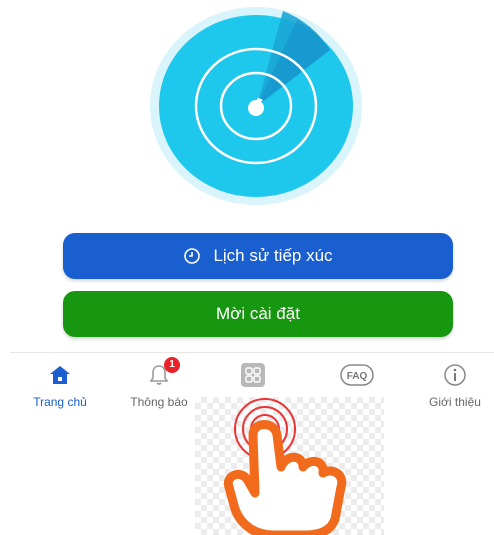 This screenshot has width=494, height=535. I want to click on faq-icon: FAQ, so click(357, 375).